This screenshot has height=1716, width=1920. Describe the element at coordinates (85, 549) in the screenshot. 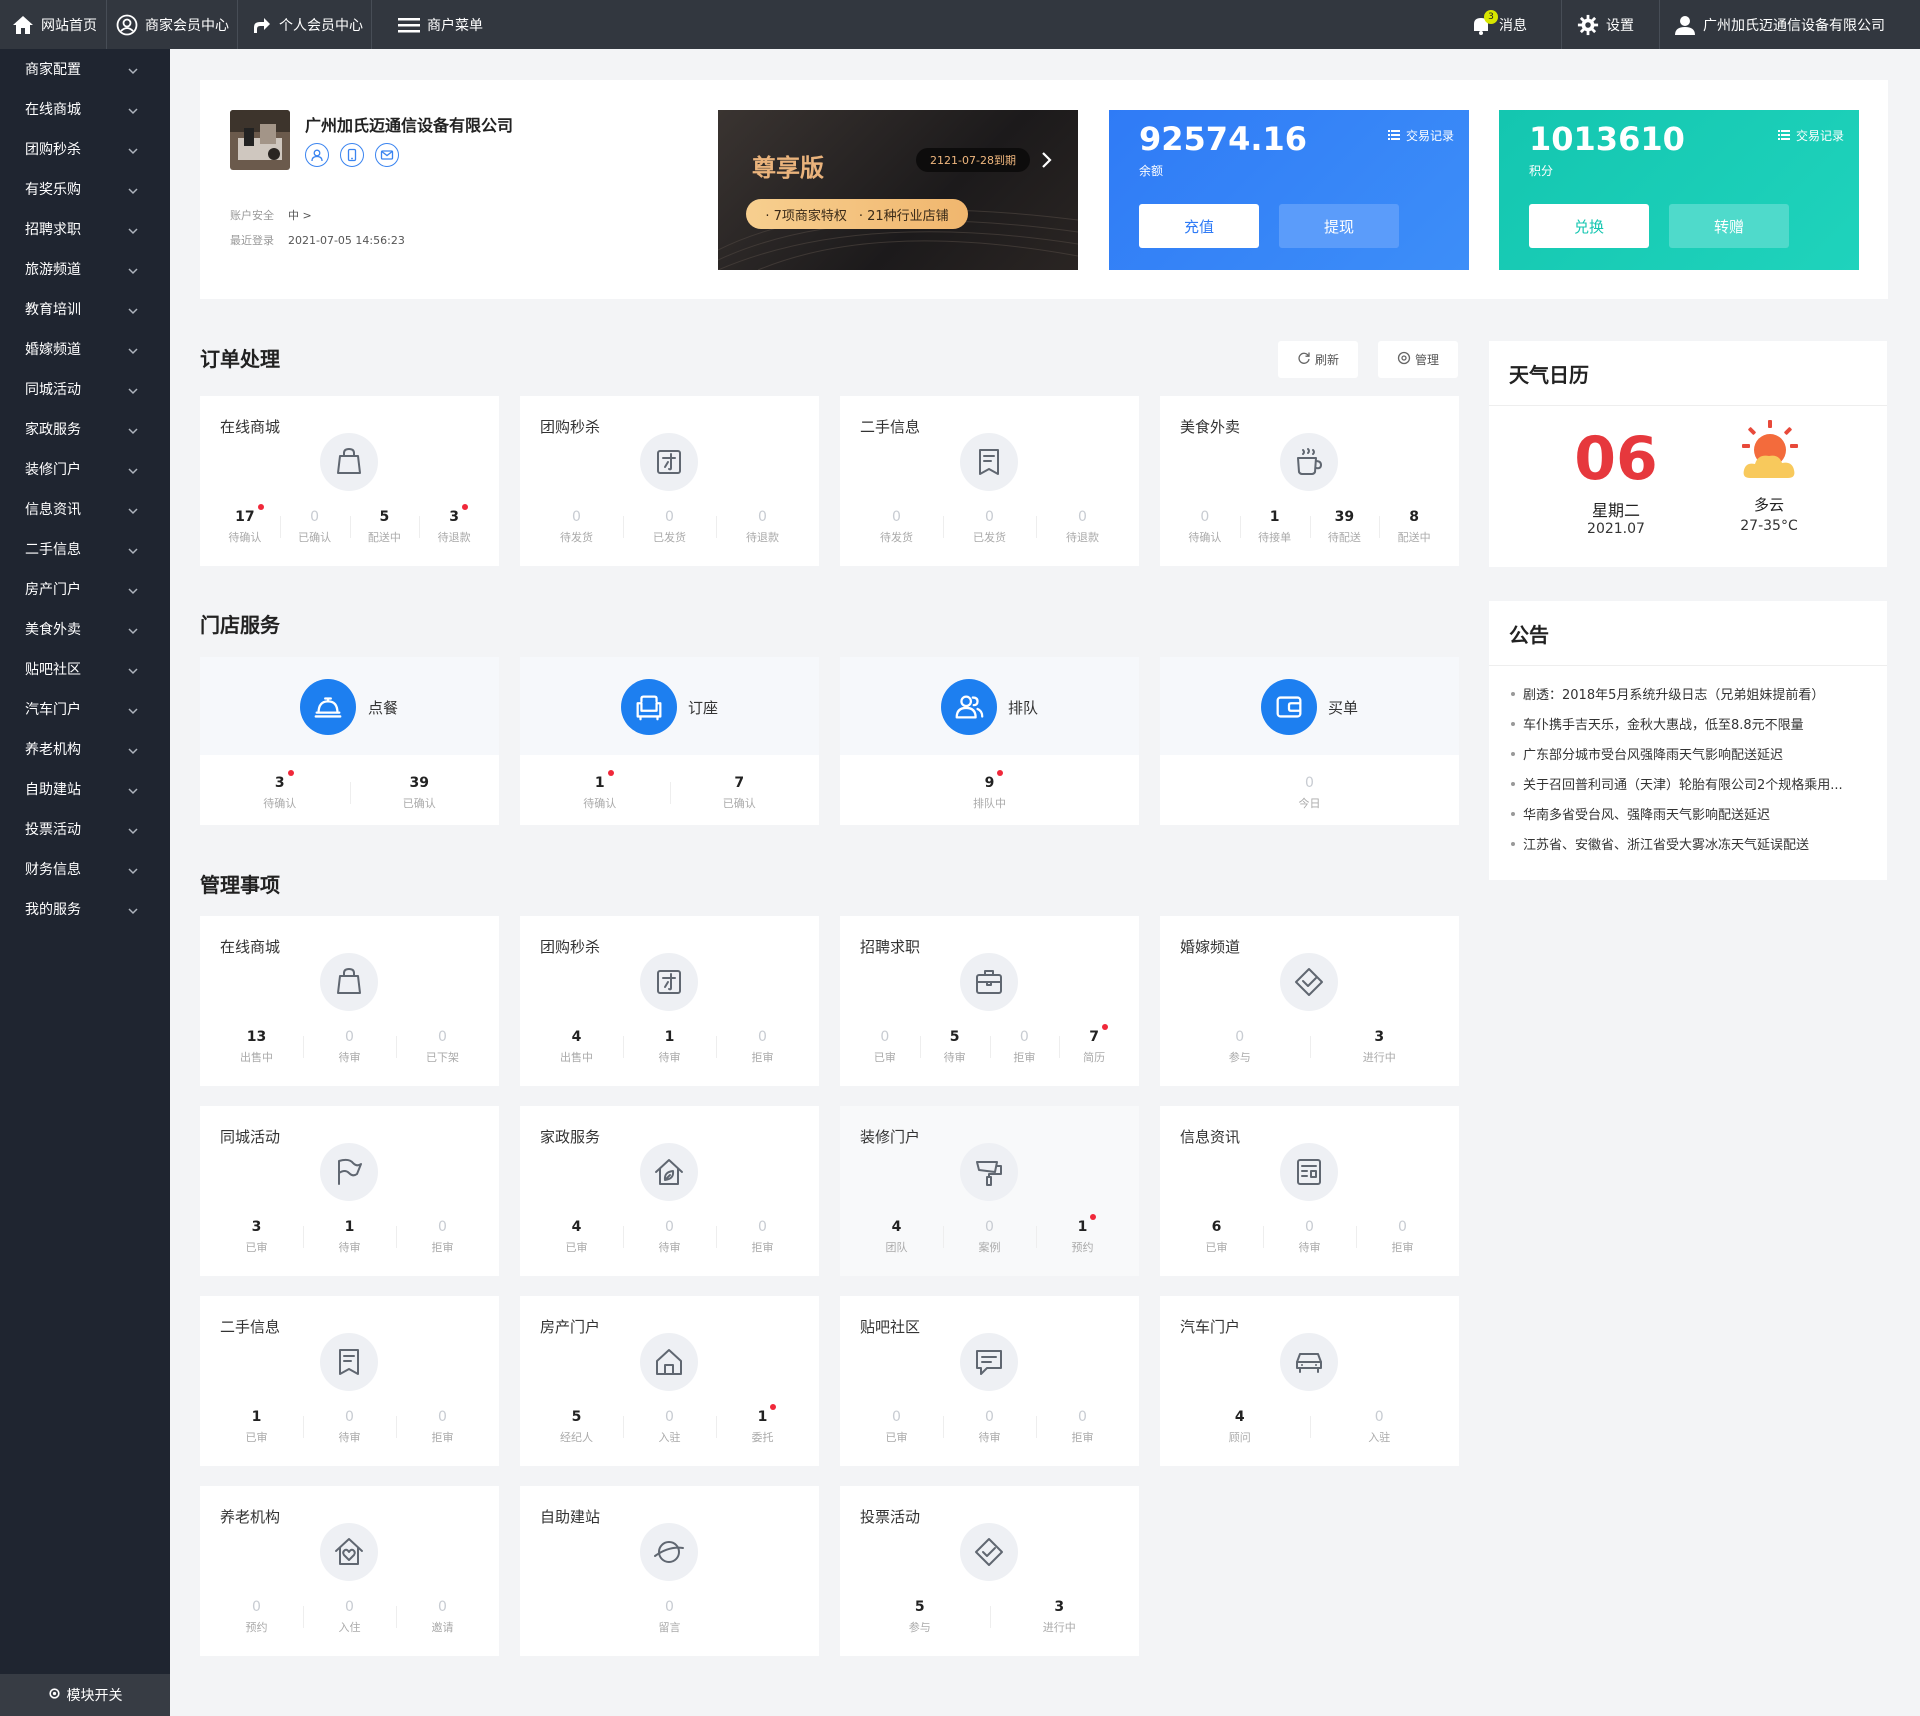

I see `sidebar-item: 二手信息` at that location.